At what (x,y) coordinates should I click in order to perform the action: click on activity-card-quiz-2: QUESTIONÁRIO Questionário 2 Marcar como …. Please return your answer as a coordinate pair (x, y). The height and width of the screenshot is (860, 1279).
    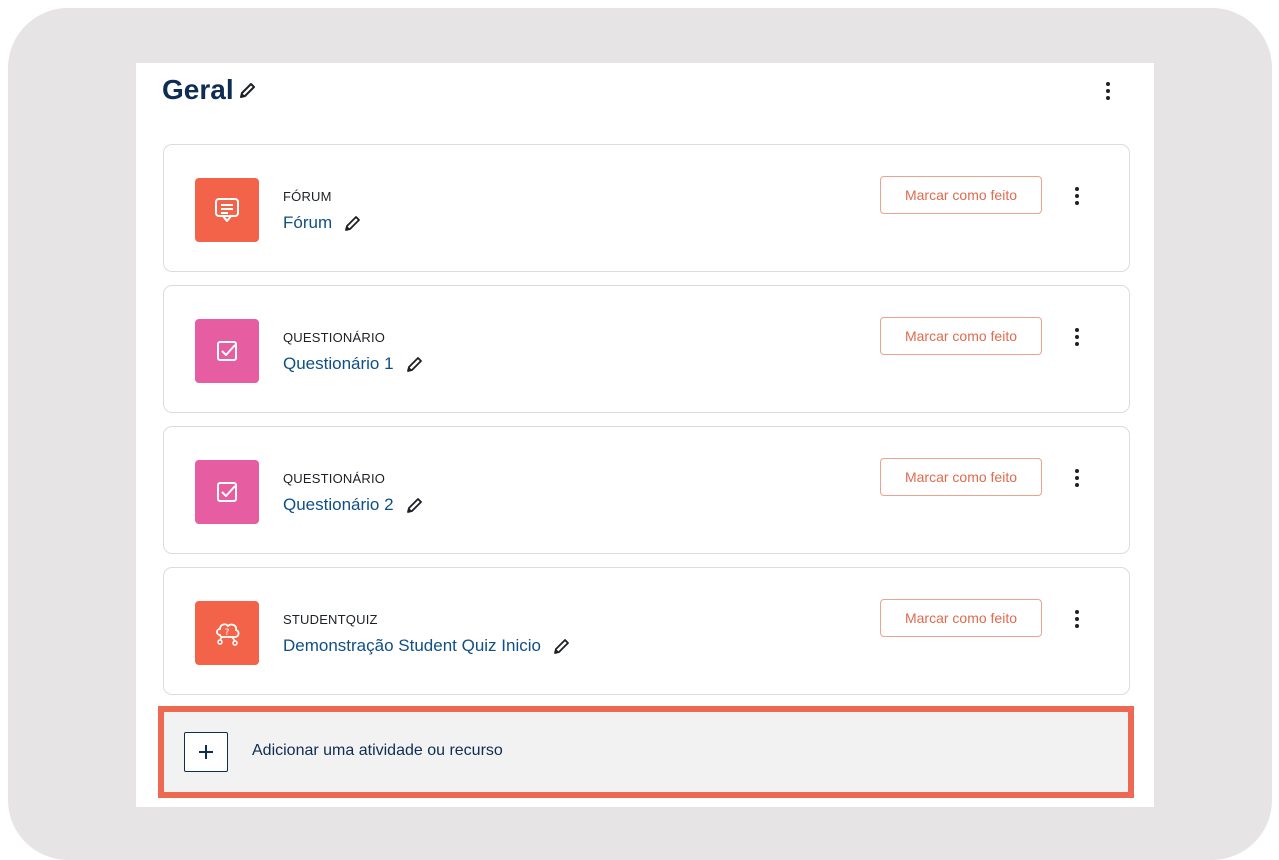
    Looking at the image, I should click on (646, 490).